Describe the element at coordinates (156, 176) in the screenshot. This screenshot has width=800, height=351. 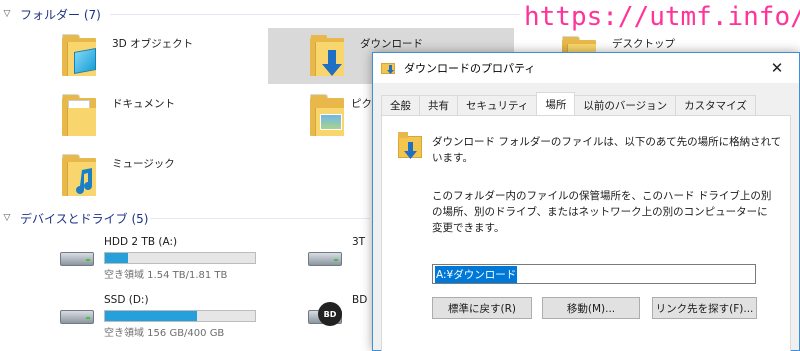
I see `folder-tile-music: ミュージック` at that location.